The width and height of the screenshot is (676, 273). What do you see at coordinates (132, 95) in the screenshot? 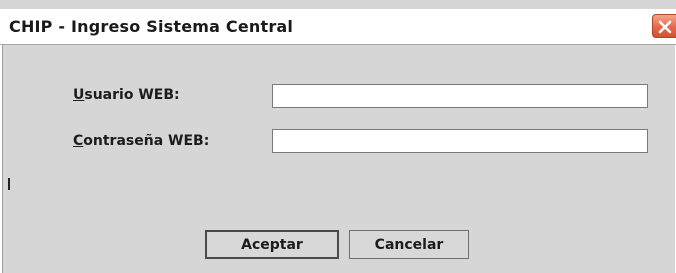
I see `username-label-text: suario WEB:` at bounding box center [132, 95].